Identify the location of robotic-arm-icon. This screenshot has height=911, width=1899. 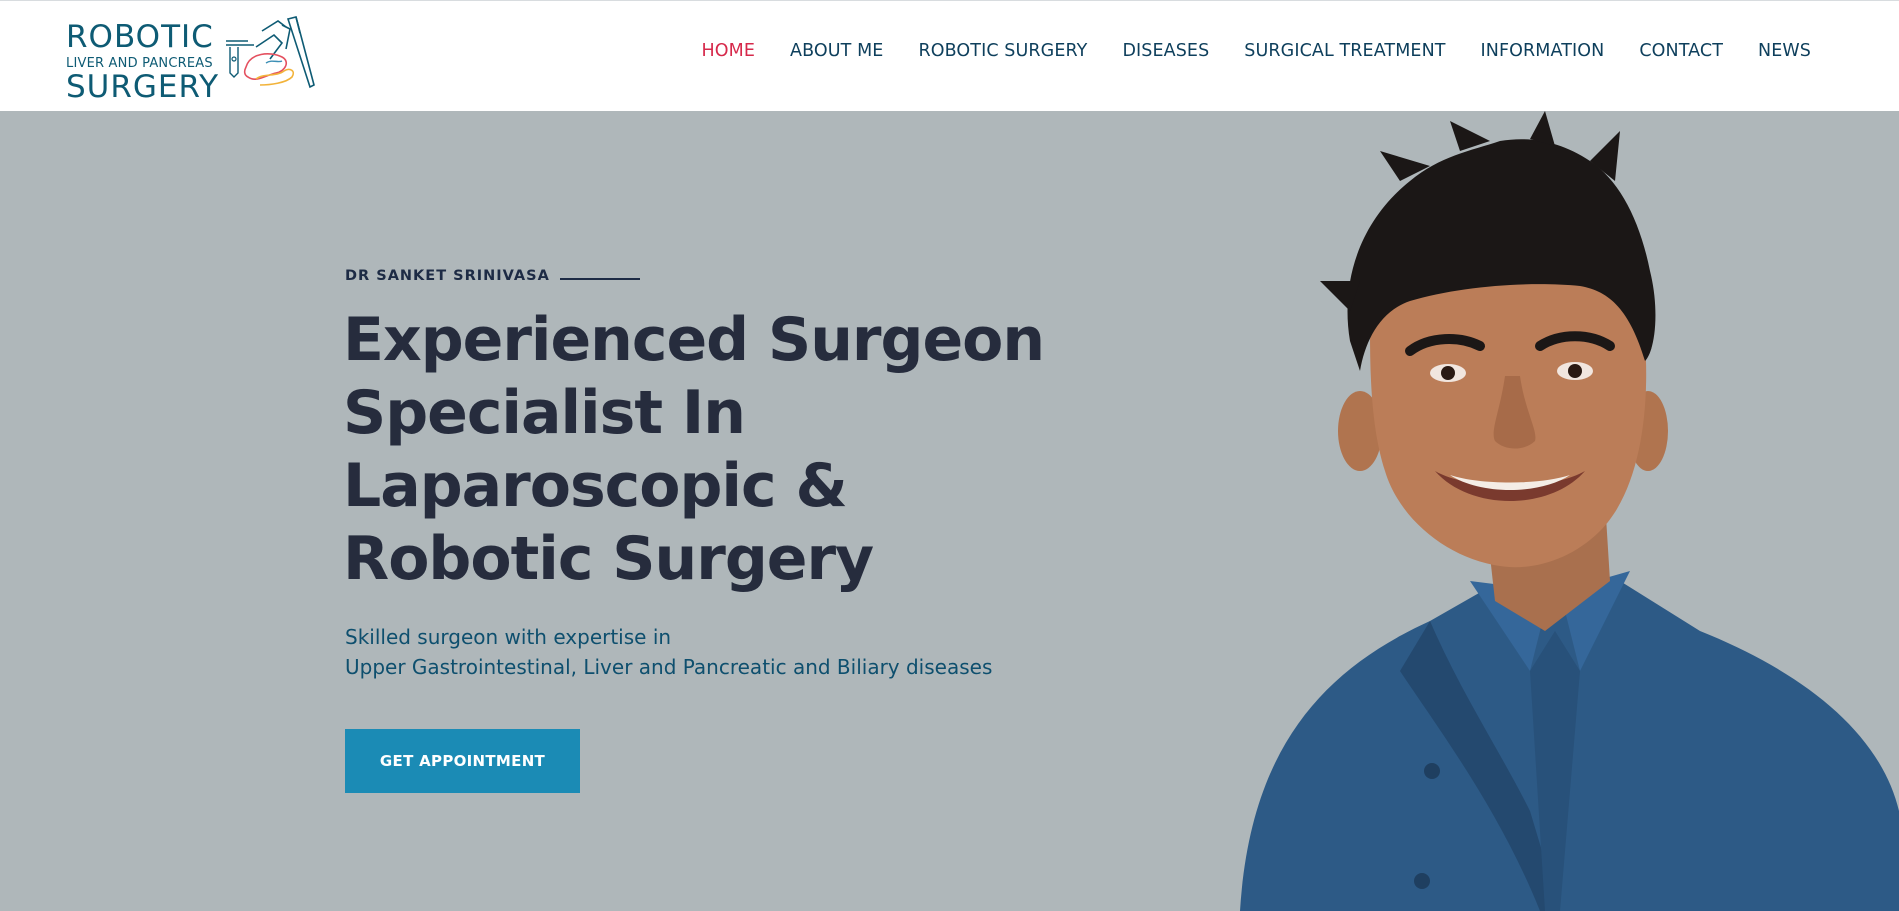
(270, 52).